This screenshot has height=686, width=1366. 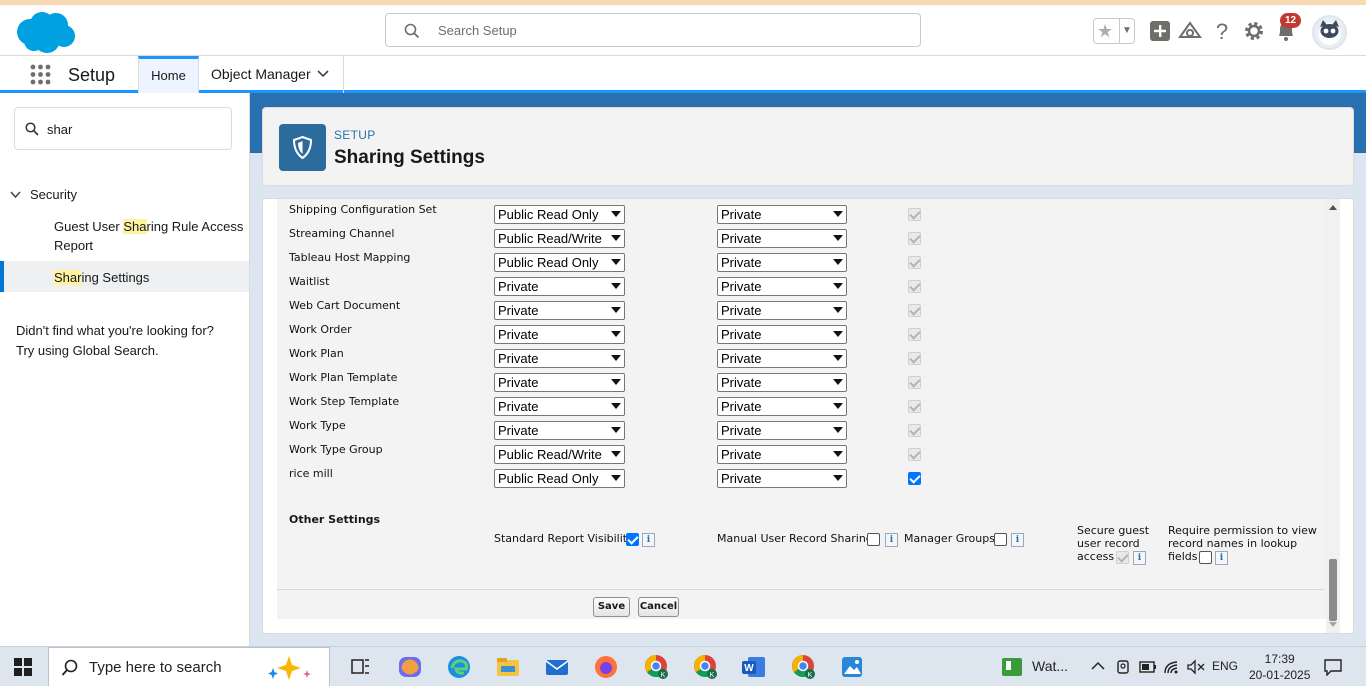 What do you see at coordinates (1126, 31) in the screenshot?
I see `chevron-down-icon: ▼` at bounding box center [1126, 31].